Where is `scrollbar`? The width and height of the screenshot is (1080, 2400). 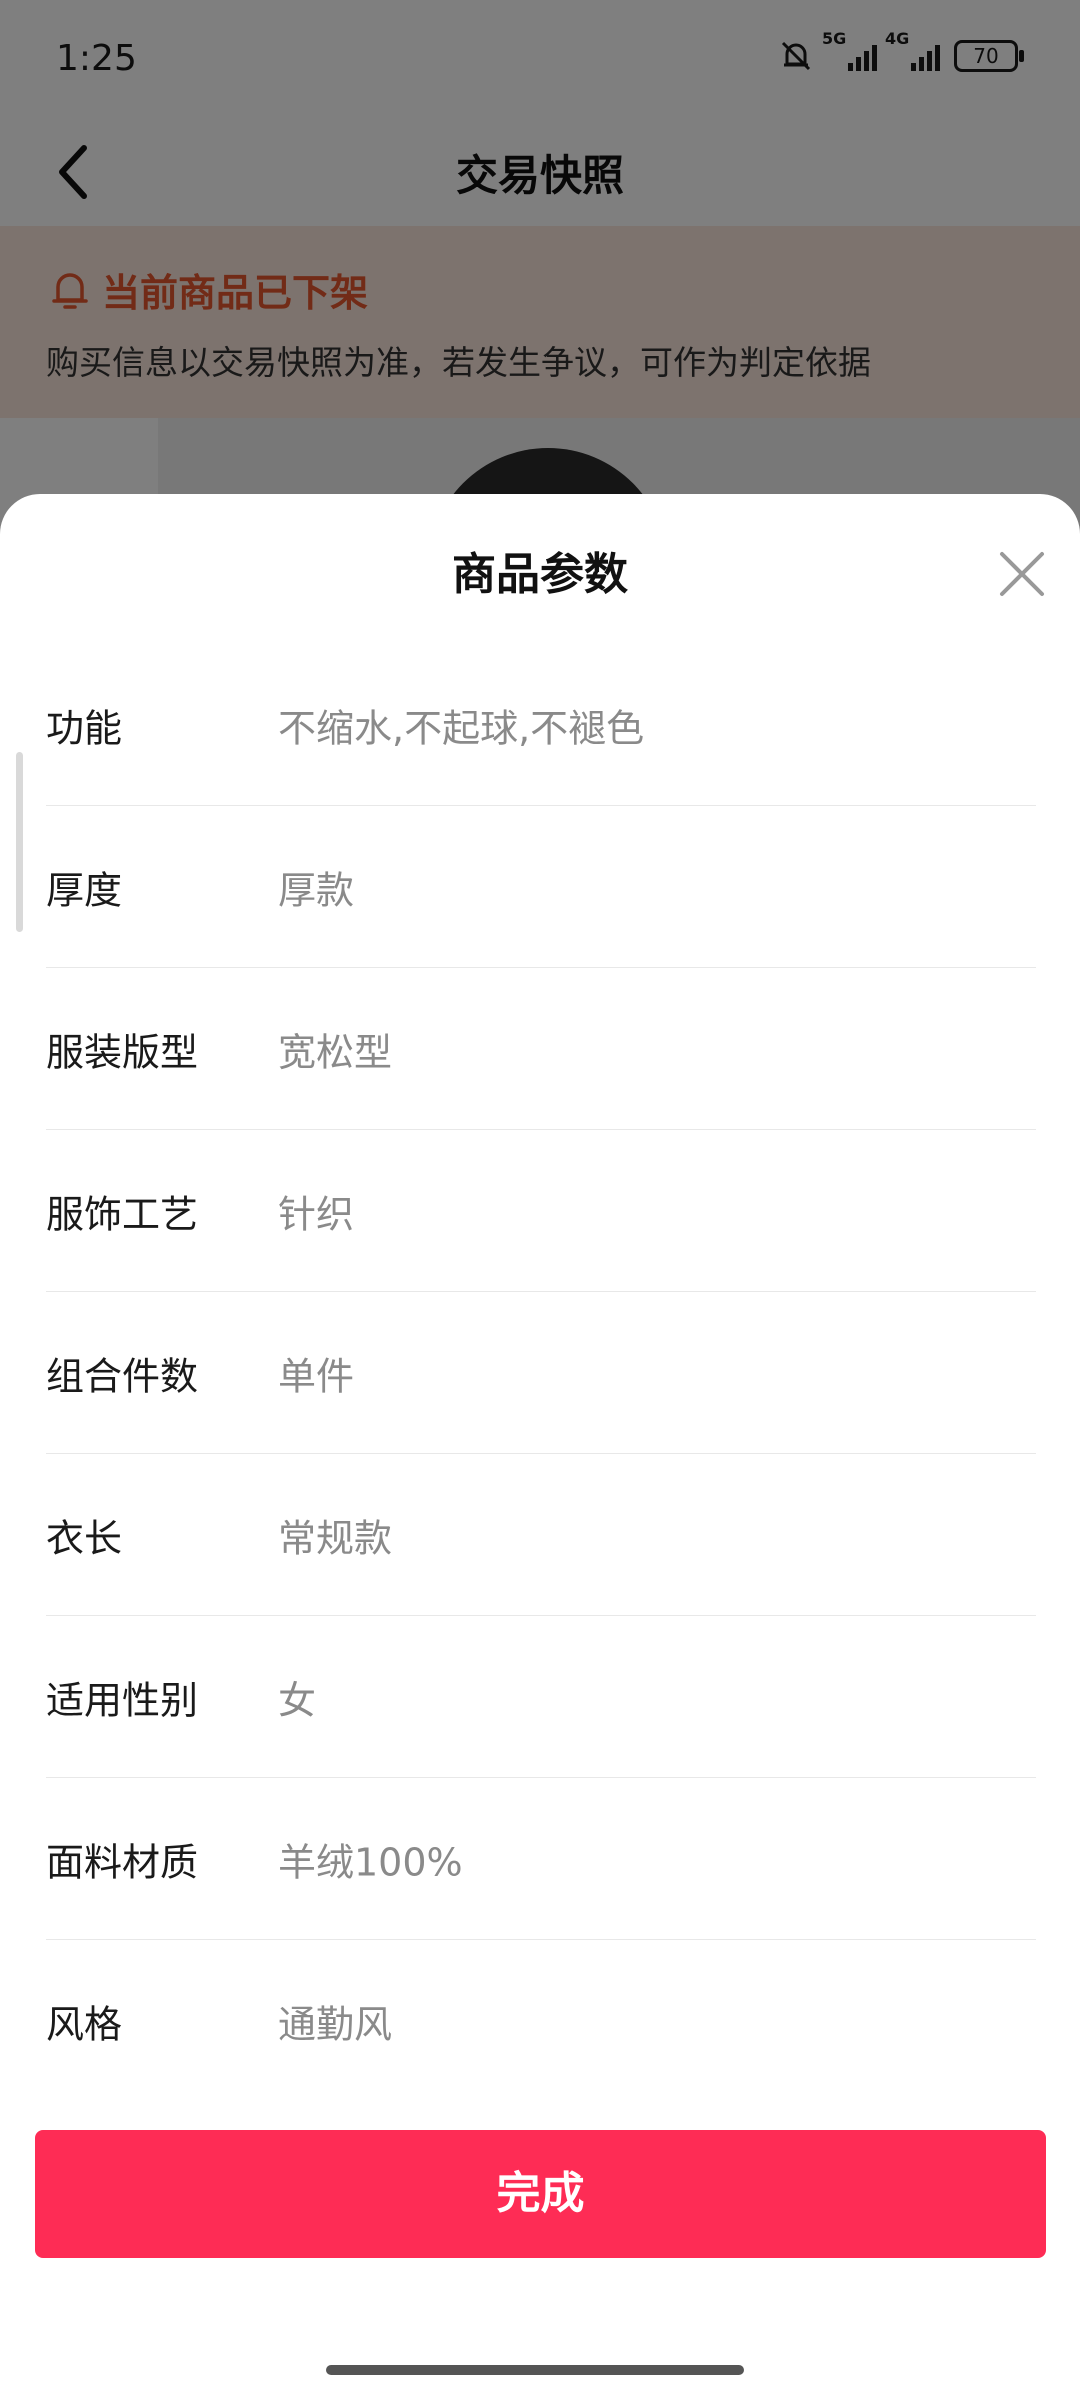
scrollbar is located at coordinates (19, 842).